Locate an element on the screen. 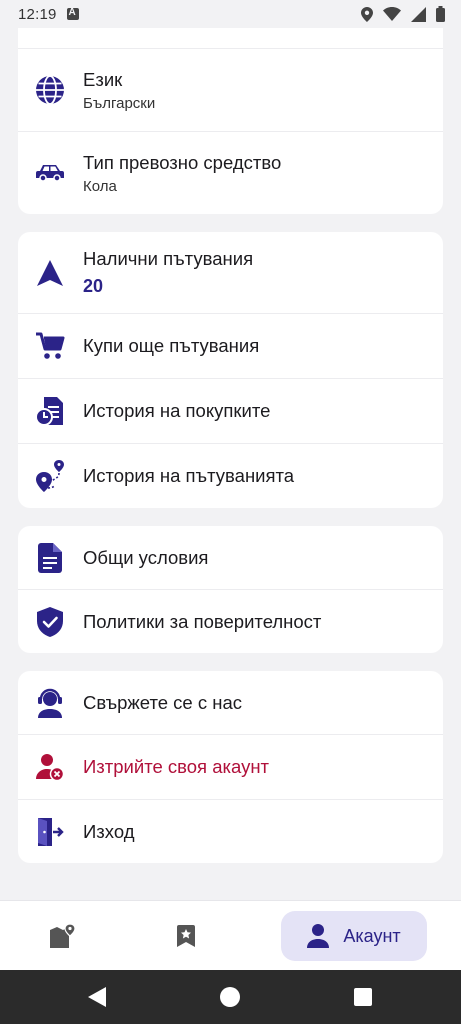 This screenshot has height=1024, width=461. location-icon is located at coordinates (367, 14).